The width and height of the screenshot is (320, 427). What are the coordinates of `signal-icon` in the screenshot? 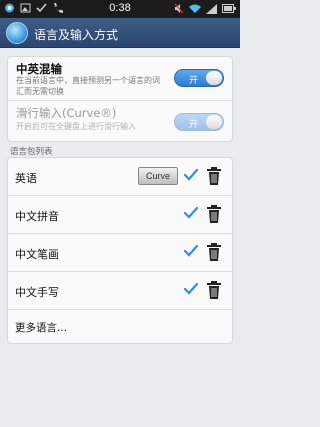 It's located at (211, 8).